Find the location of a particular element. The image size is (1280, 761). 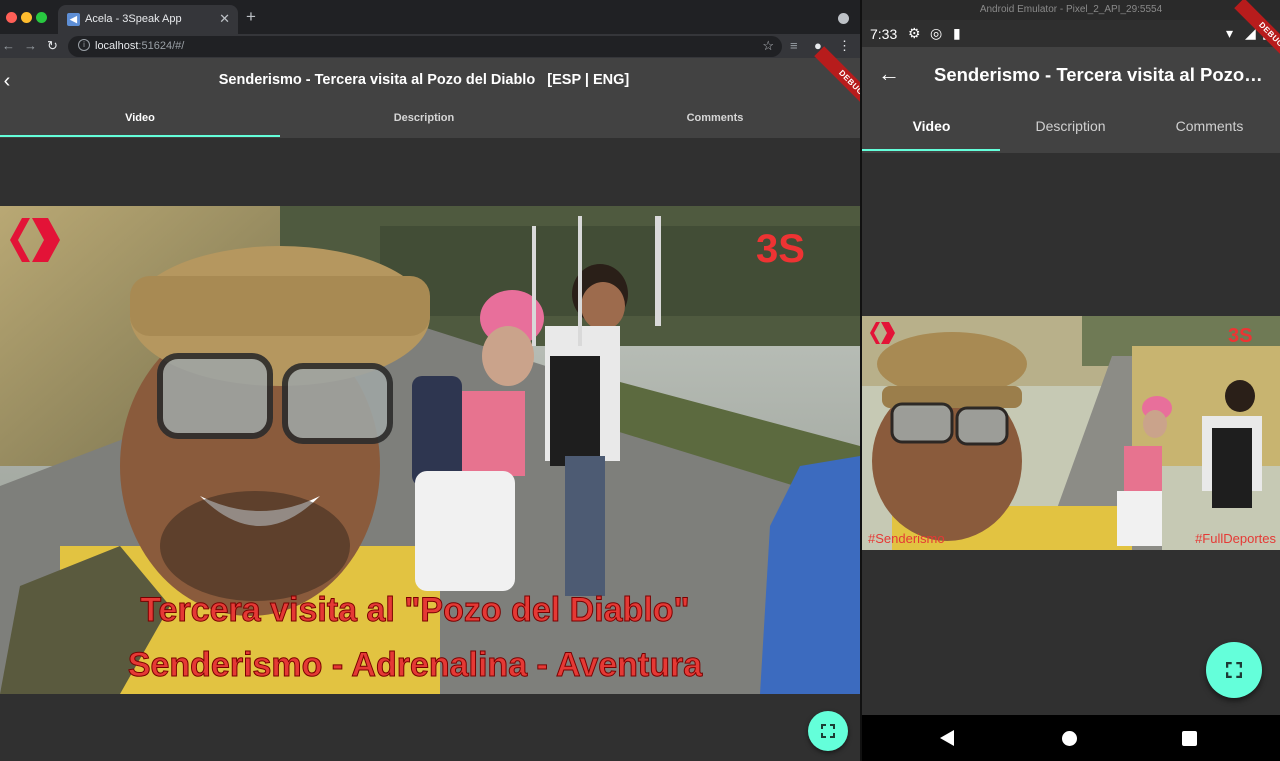

nav-home-icon is located at coordinates (1069, 738).